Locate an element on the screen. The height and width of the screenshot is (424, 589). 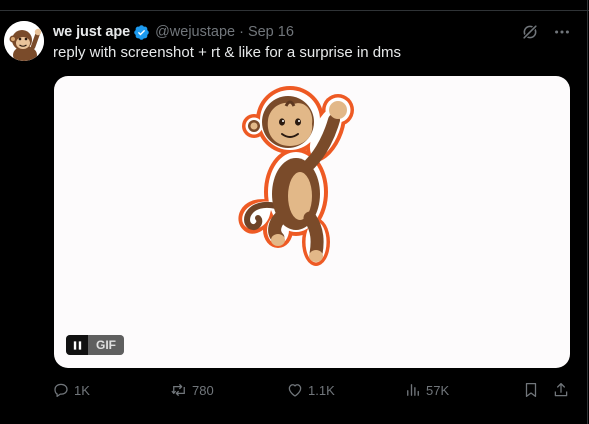
gif-controls: GIF is located at coordinates (95, 345).